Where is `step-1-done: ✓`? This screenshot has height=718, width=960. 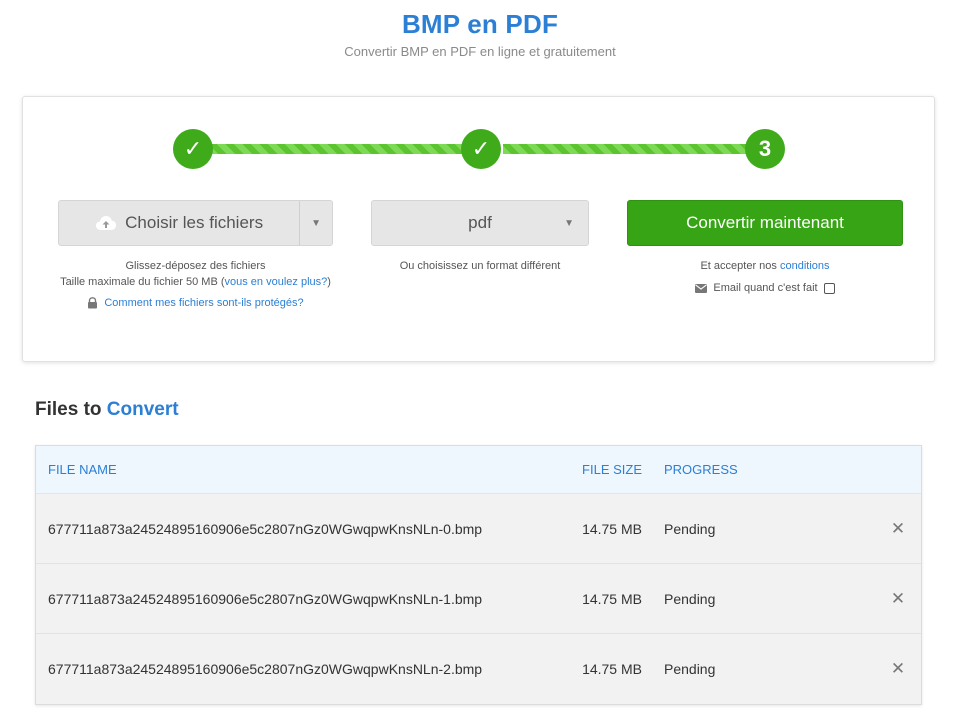 step-1-done: ✓ is located at coordinates (193, 149).